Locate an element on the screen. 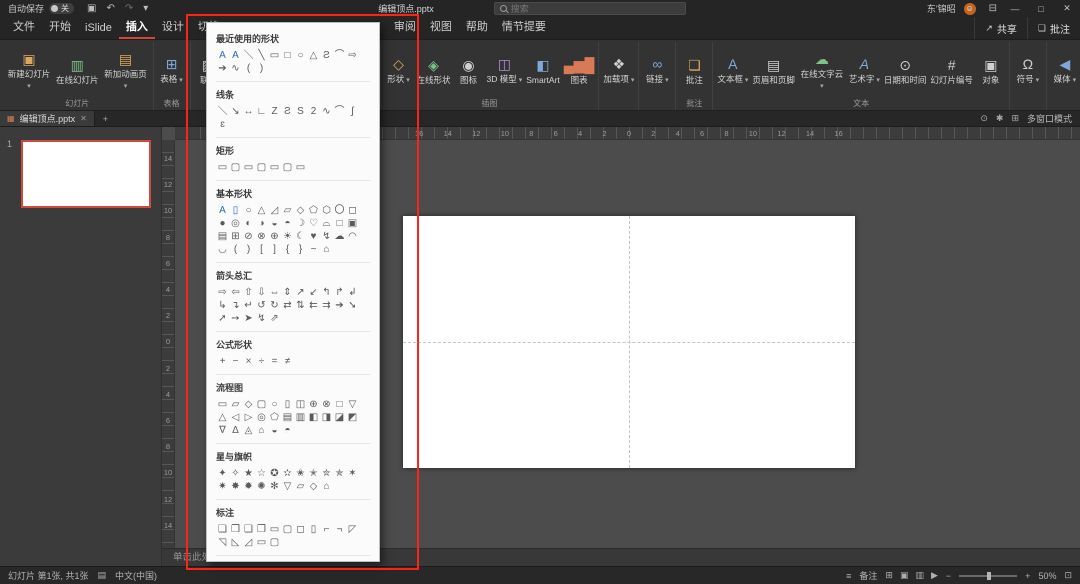  shape-item: ✧ is located at coordinates (235, 473).